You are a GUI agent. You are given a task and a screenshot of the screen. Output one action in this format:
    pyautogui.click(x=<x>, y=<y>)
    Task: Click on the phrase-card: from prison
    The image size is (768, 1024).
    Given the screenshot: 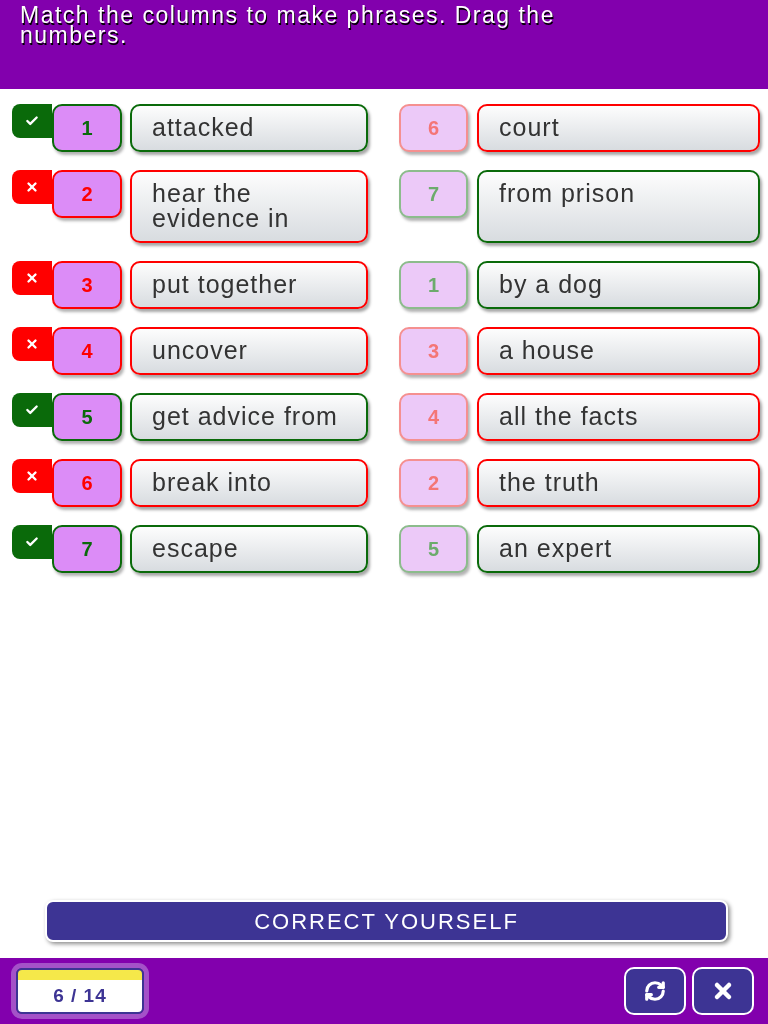 What is the action you would take?
    pyautogui.click(x=618, y=206)
    